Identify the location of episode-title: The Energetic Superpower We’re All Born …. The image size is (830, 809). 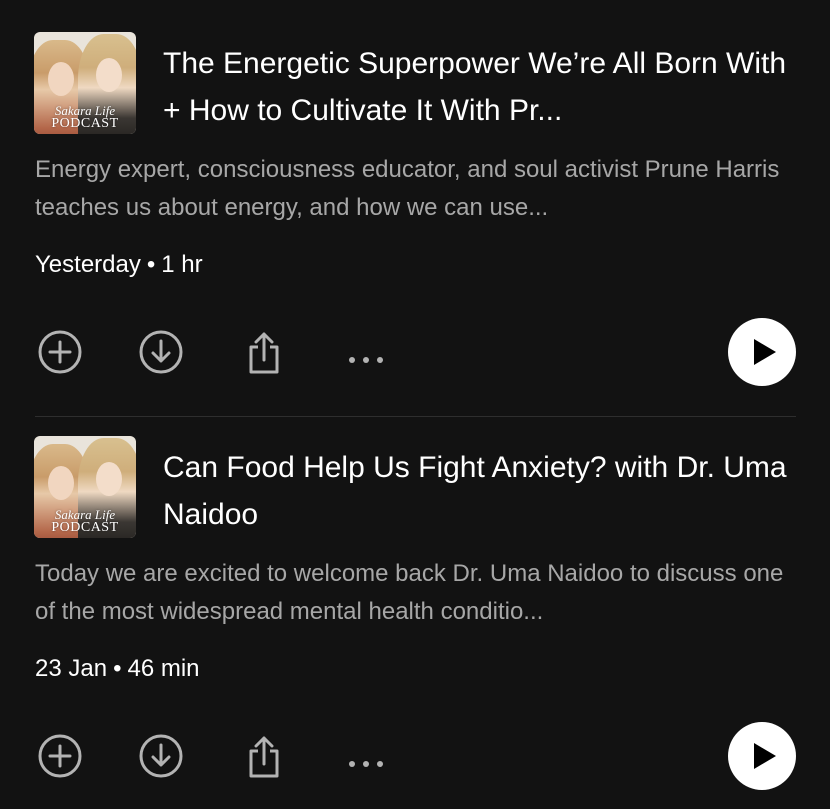
(483, 87).